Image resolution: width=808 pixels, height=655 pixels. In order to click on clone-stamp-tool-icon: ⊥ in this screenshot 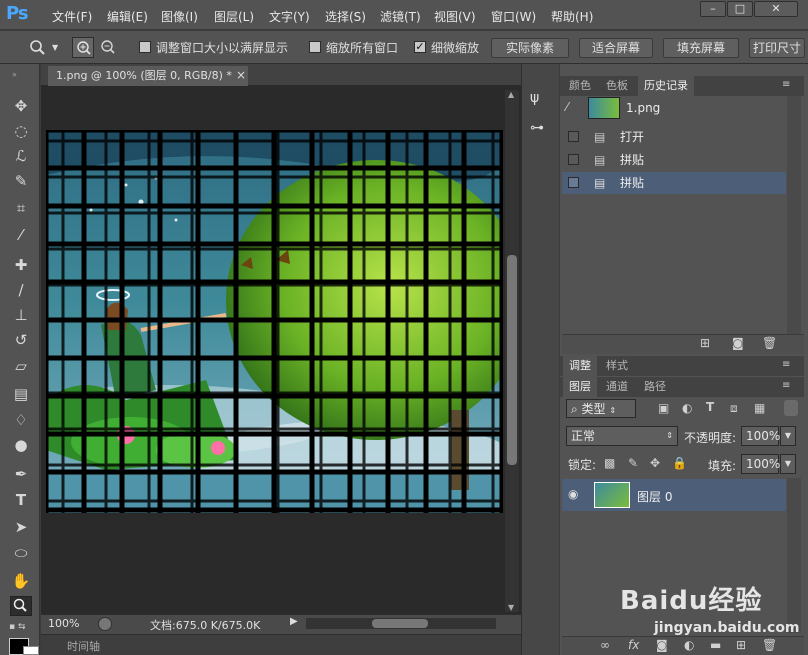, I will do `click(21, 315)`.